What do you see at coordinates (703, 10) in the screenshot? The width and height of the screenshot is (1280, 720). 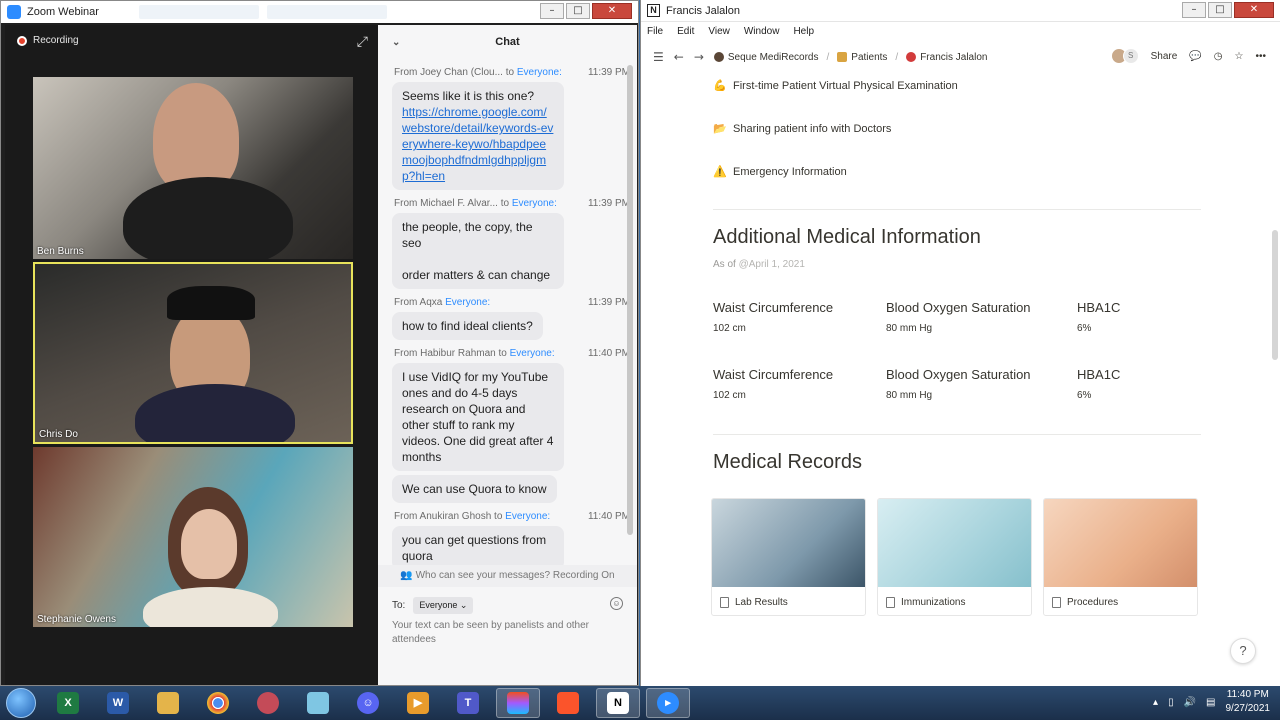 I see `notion-window-title: Francis Jalalon` at bounding box center [703, 10].